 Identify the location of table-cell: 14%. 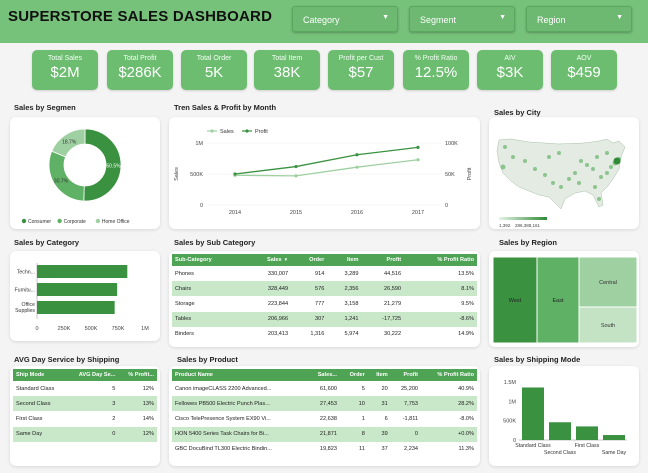
(137, 419).